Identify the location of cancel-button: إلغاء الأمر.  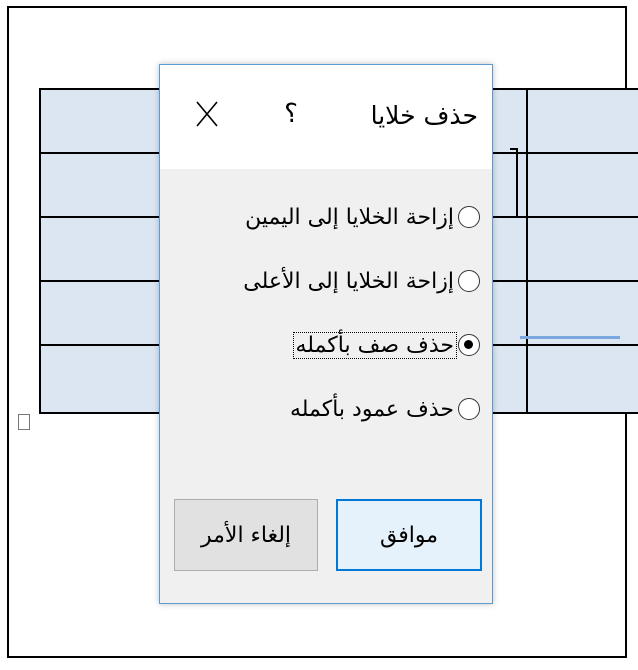
(246, 535).